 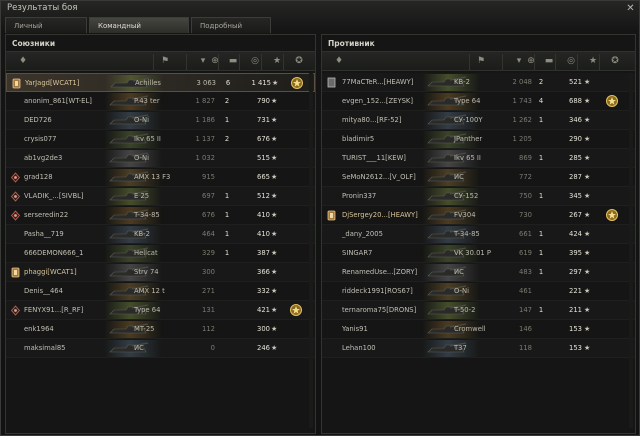 I want to click on tank-image, so click(x=451, y=272).